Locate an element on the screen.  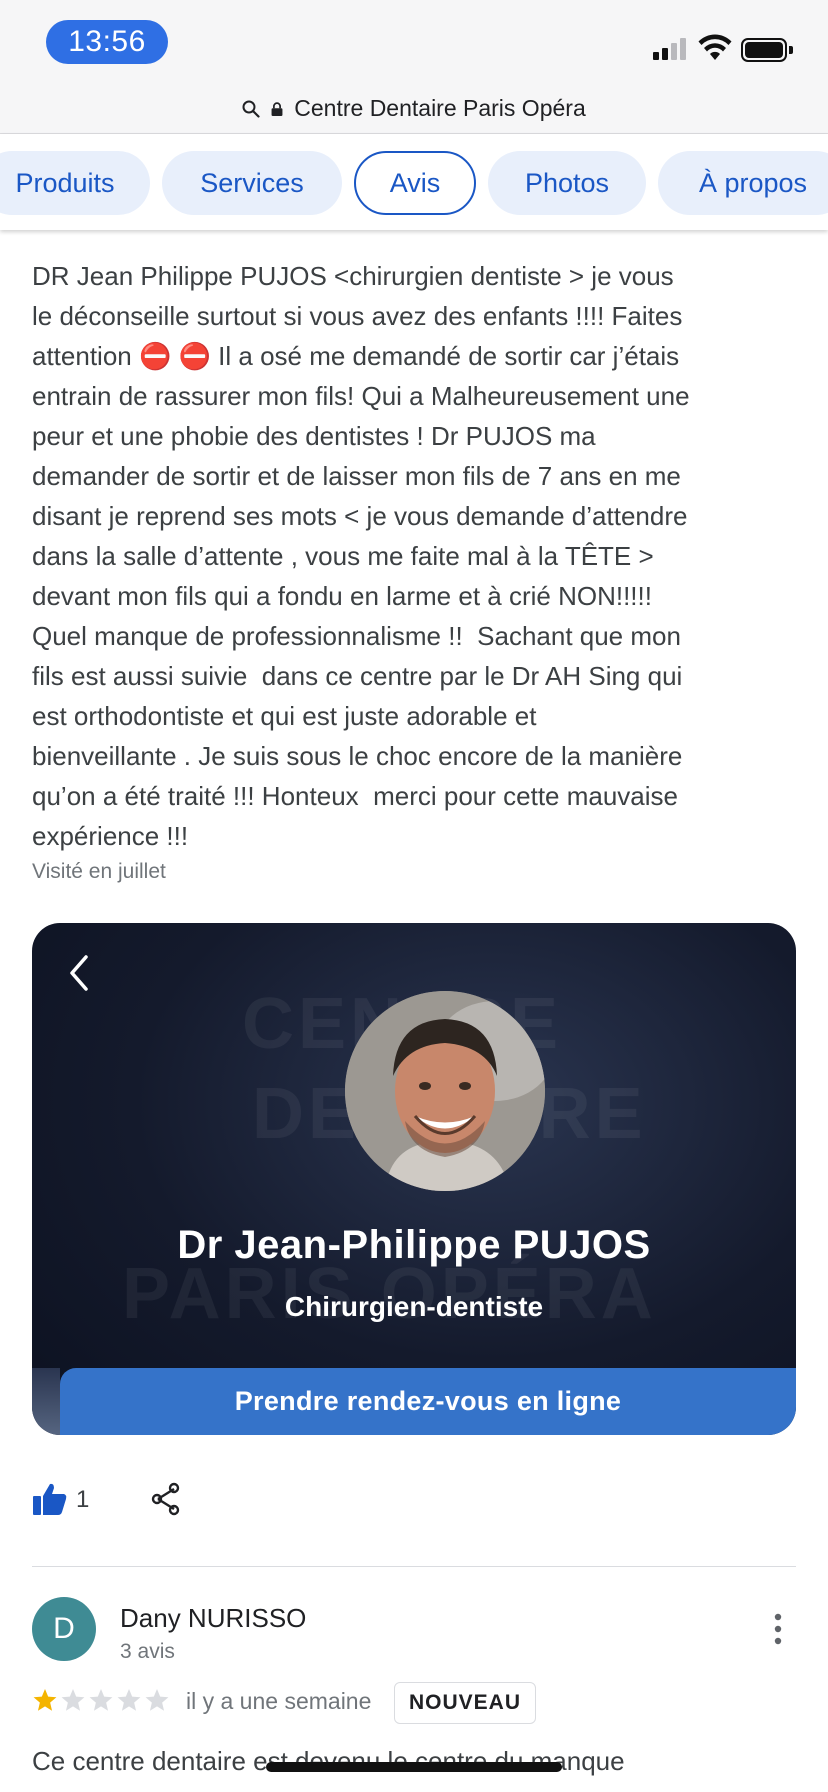
reviewer-name: Dany NURISSO is located at coordinates (213, 1618).